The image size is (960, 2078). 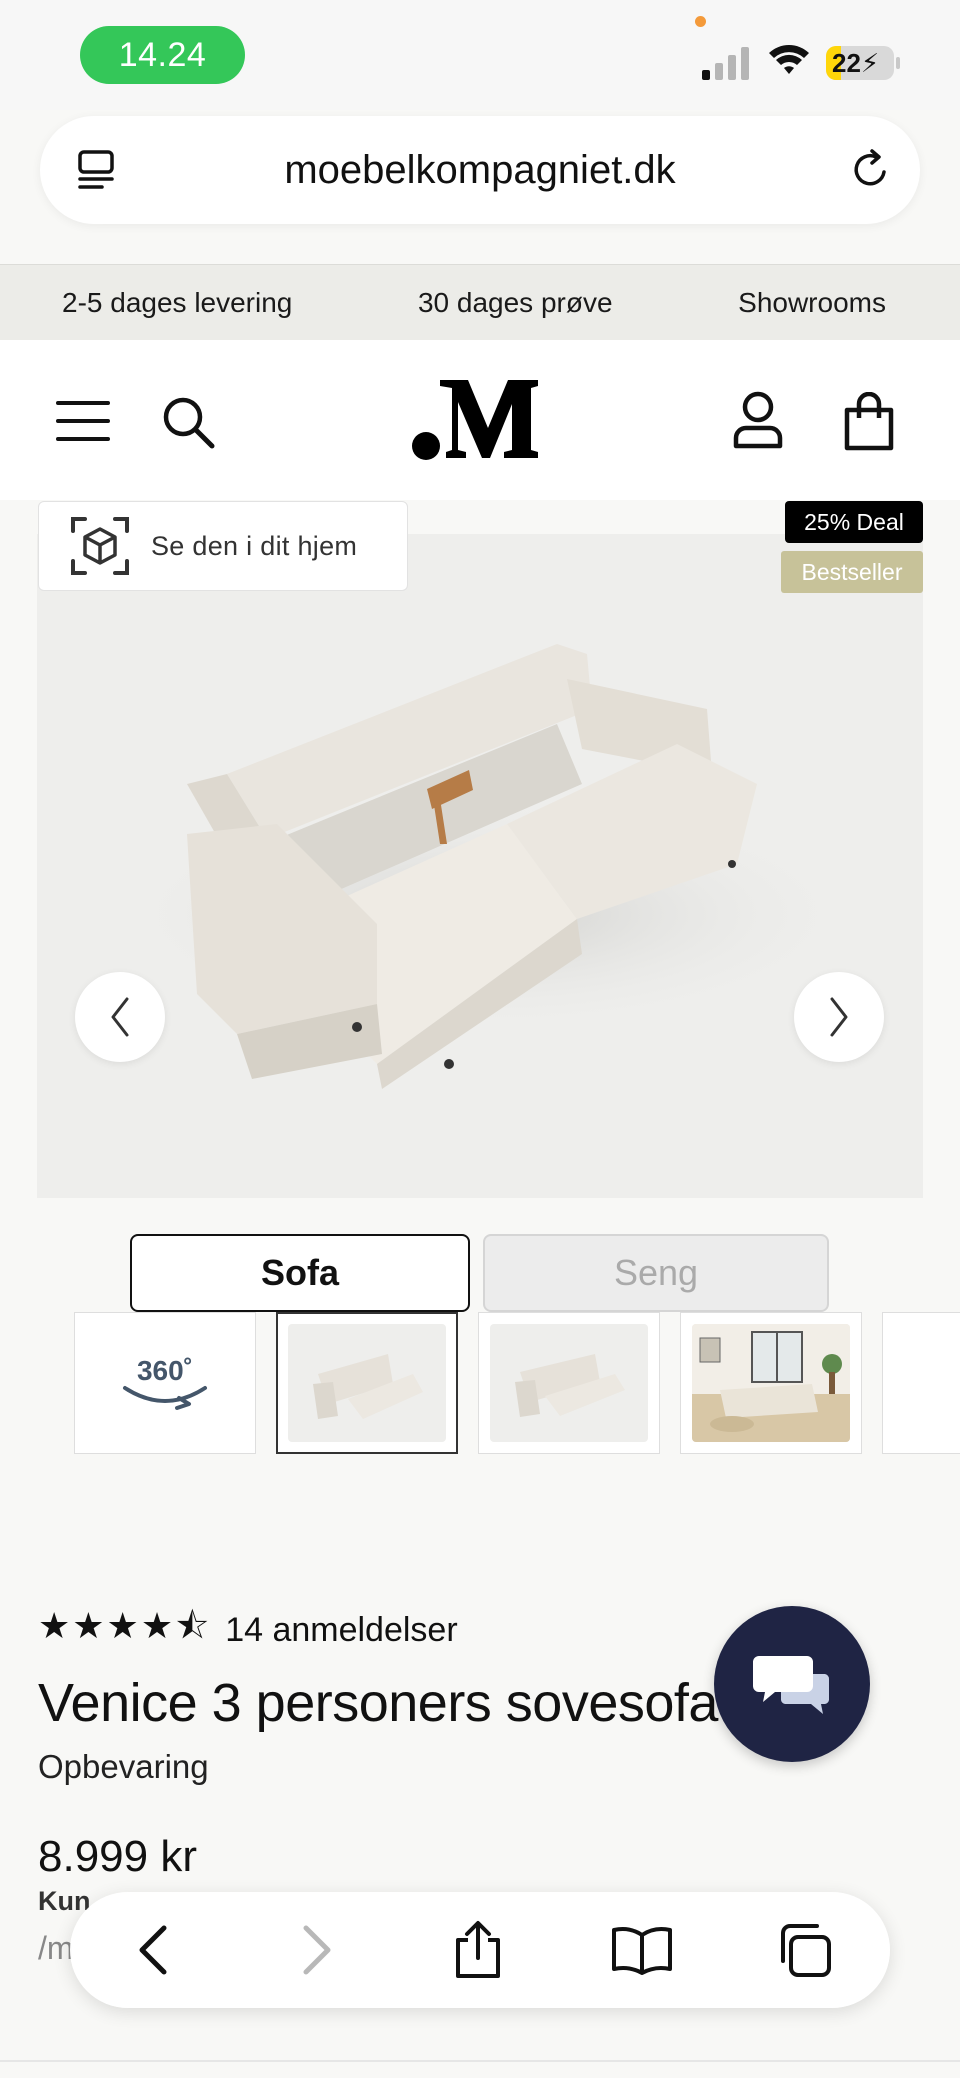 I want to click on product-title: Venice 3 personers sovesofa, so click(x=378, y=1703).